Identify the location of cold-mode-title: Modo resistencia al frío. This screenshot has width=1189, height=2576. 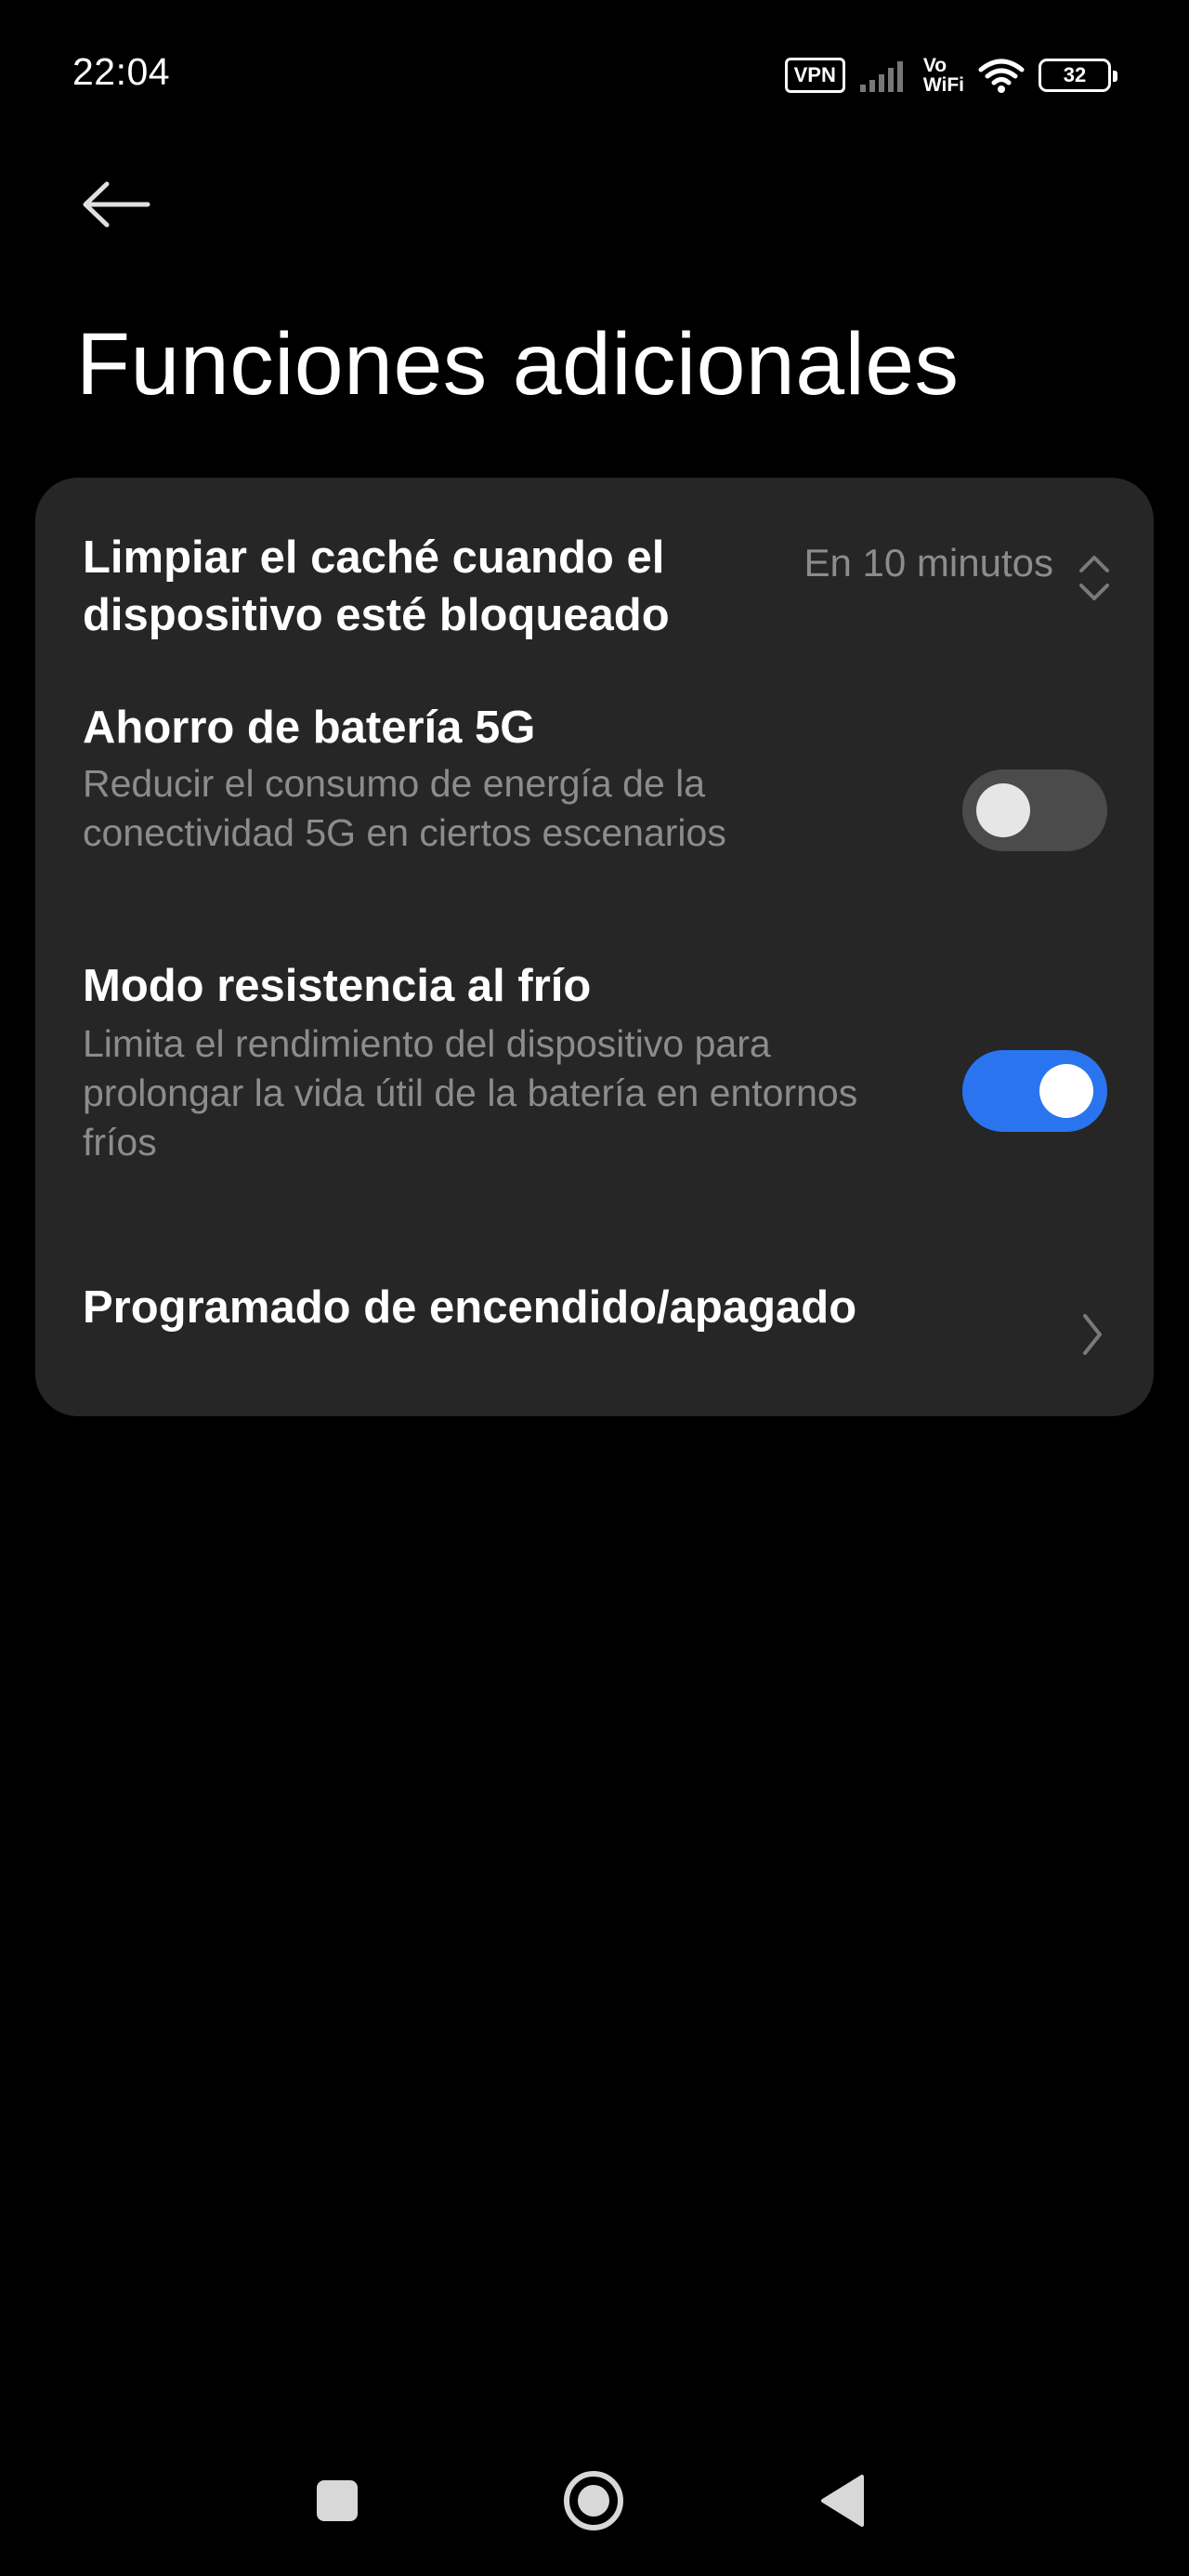
(338, 986).